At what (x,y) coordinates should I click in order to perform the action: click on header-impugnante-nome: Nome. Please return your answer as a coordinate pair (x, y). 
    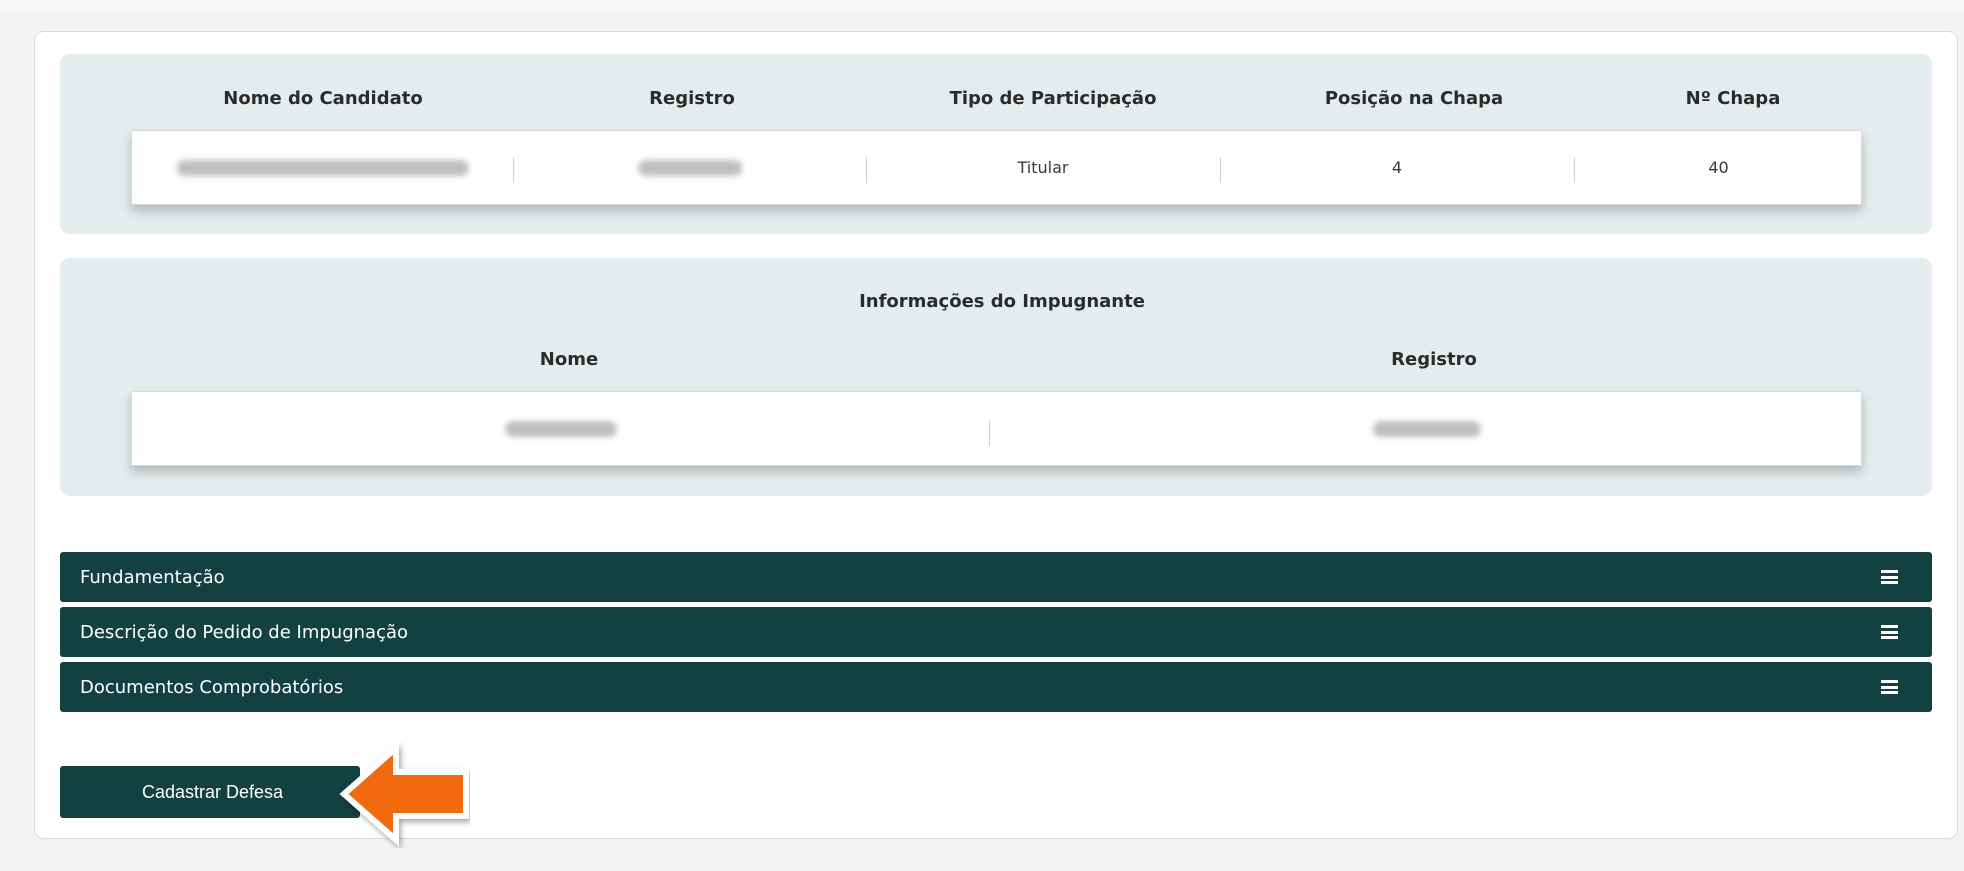
    Looking at the image, I should click on (569, 359).